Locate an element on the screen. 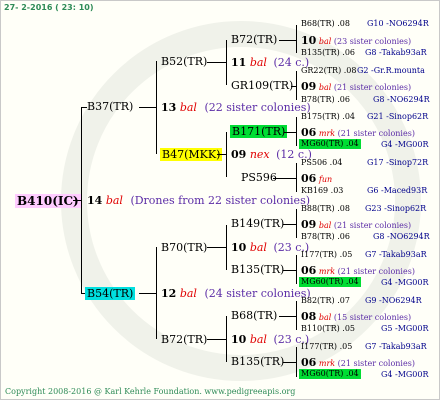 This screenshot has width=440, height=400. g4-row-9: B88(TR) .08 is located at coordinates (325, 209).